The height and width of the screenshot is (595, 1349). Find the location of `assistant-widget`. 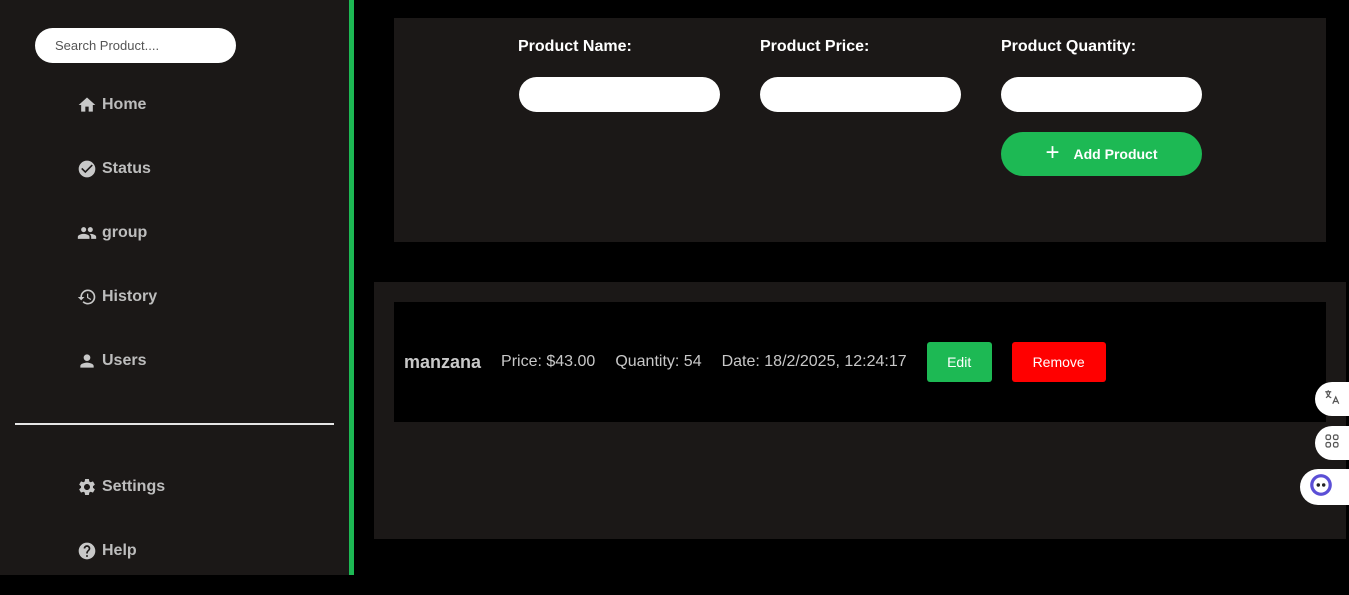

assistant-widget is located at coordinates (1324, 487).